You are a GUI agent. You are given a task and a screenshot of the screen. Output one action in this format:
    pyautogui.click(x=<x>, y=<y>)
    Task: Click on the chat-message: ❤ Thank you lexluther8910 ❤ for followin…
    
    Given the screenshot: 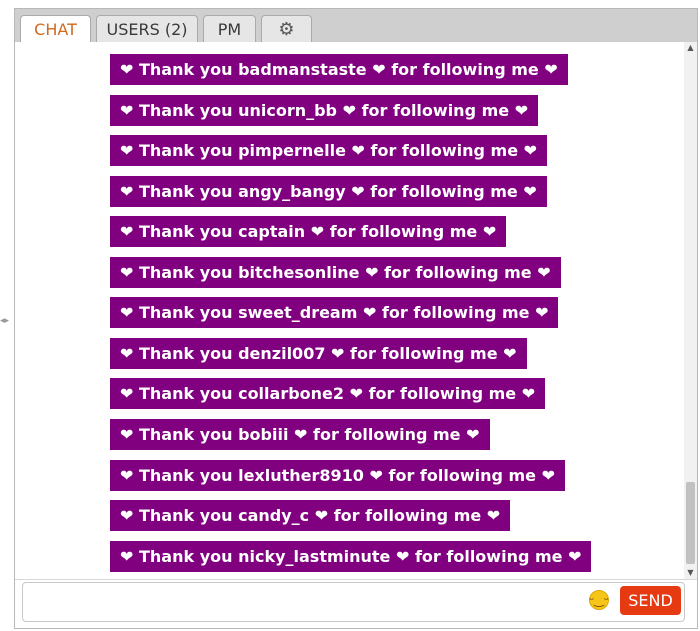 What is the action you would take?
    pyautogui.click(x=337, y=475)
    